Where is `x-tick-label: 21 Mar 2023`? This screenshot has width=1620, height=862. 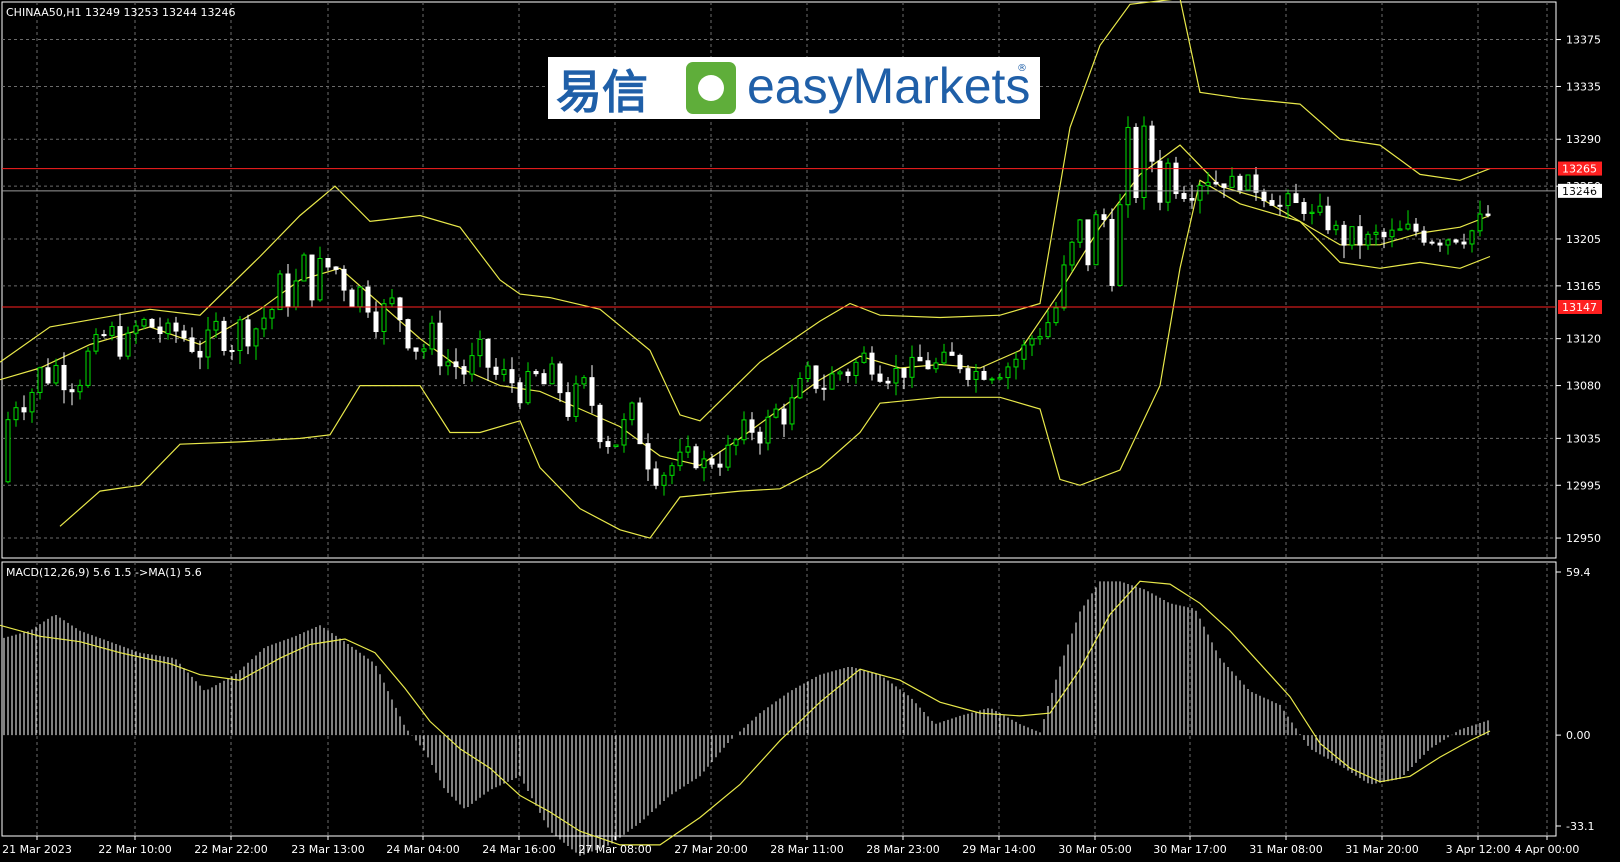 x-tick-label: 21 Mar 2023 is located at coordinates (37, 849).